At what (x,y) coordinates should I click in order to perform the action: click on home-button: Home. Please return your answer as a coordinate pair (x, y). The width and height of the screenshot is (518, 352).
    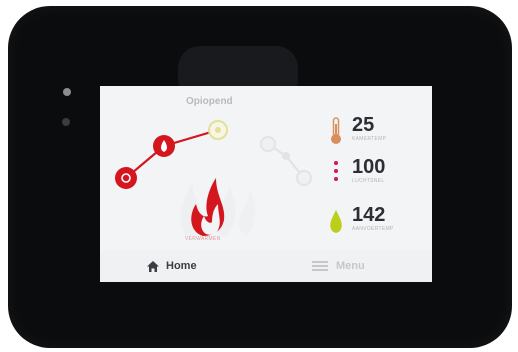
    Looking at the image, I should click on (171, 266).